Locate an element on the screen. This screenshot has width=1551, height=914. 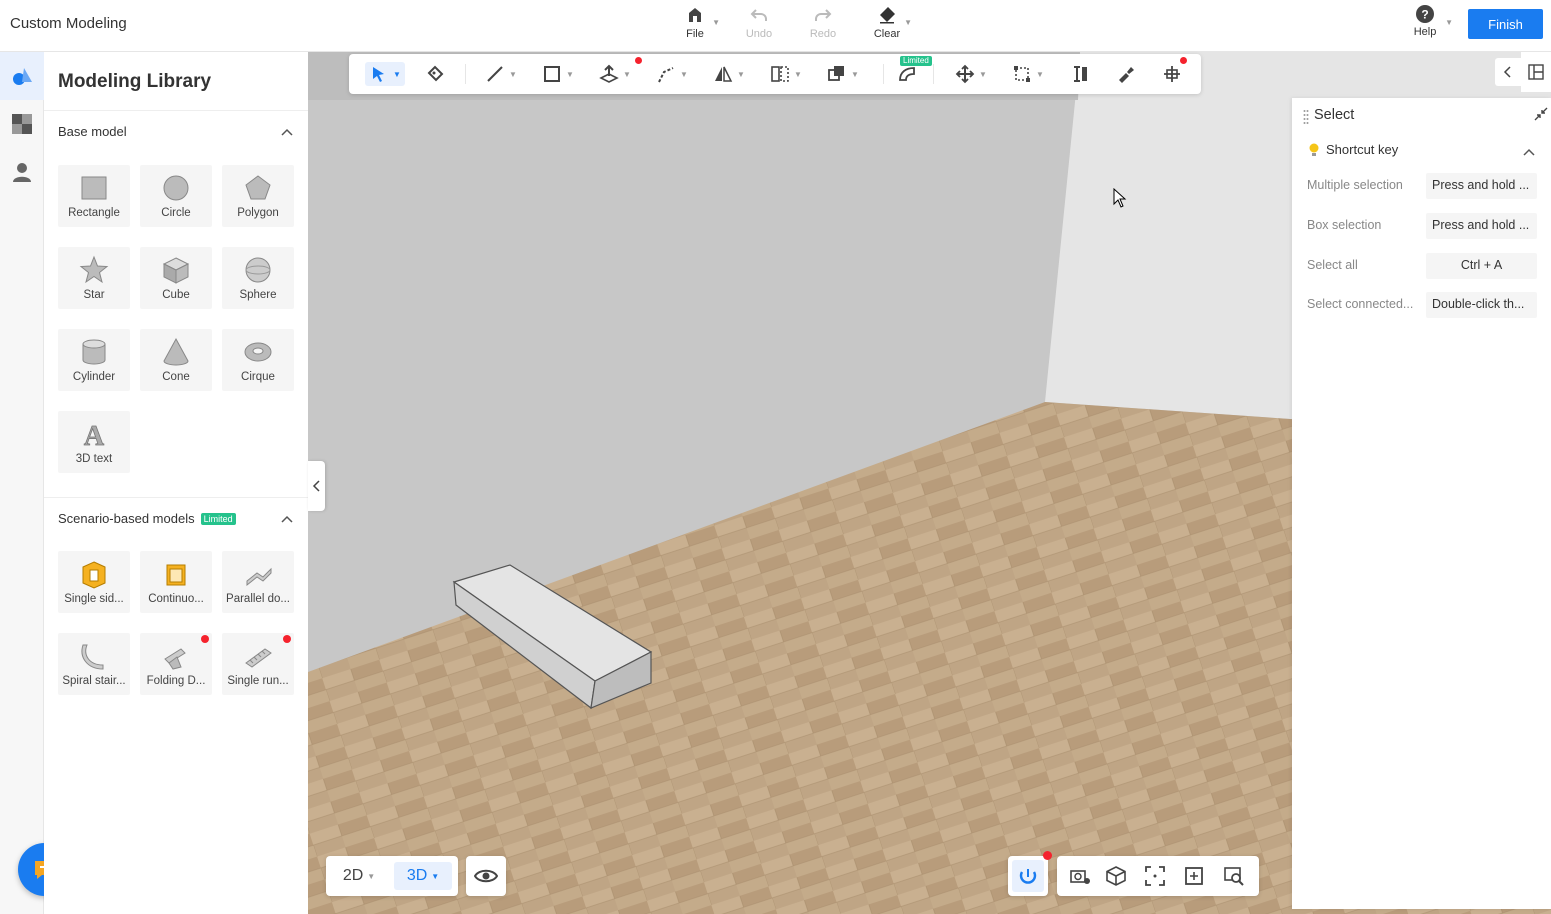
clear-label: Clear is located at coordinates (887, 34).